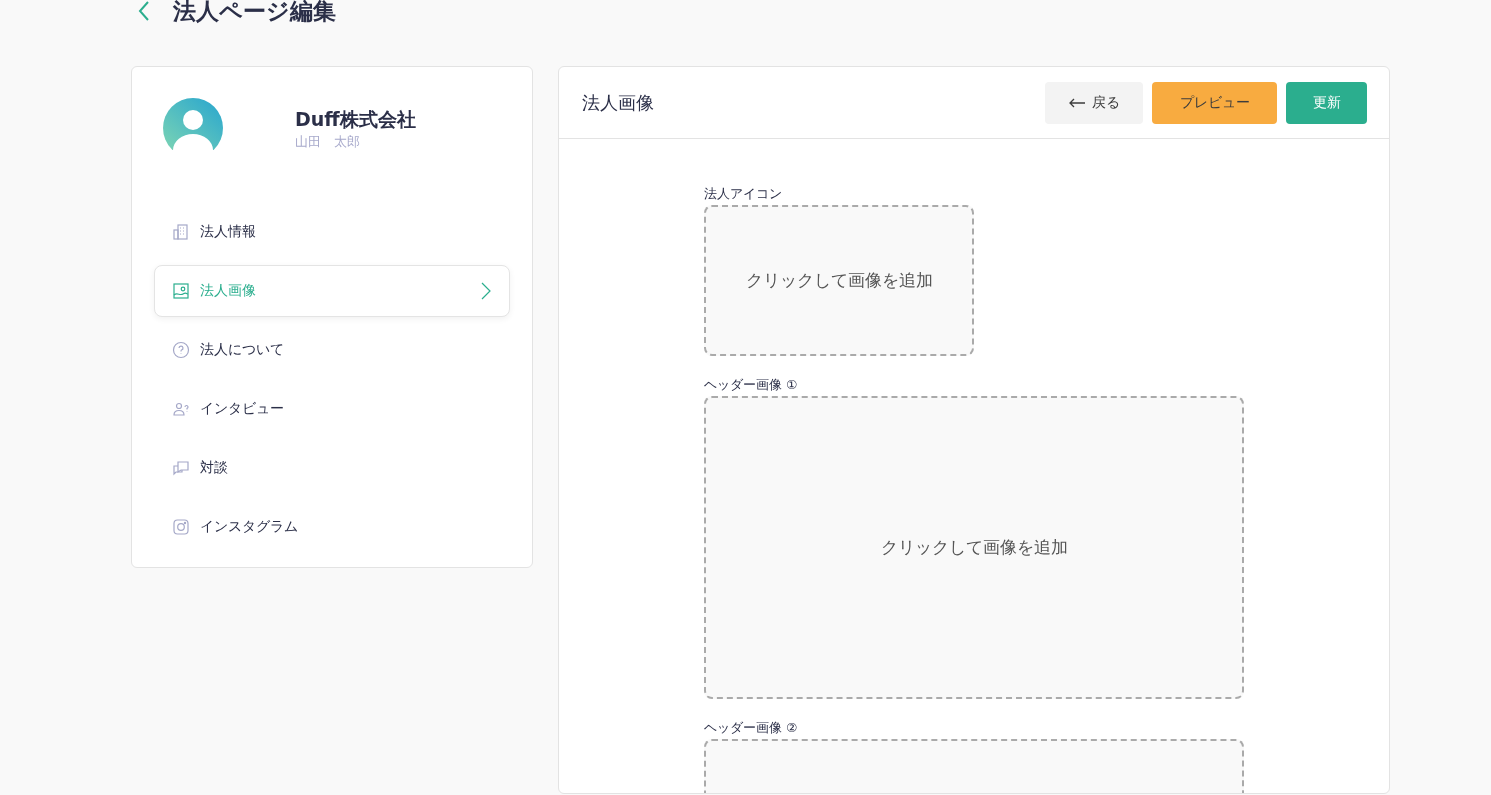  I want to click on sidebar-item: インタビュー, so click(332, 409).